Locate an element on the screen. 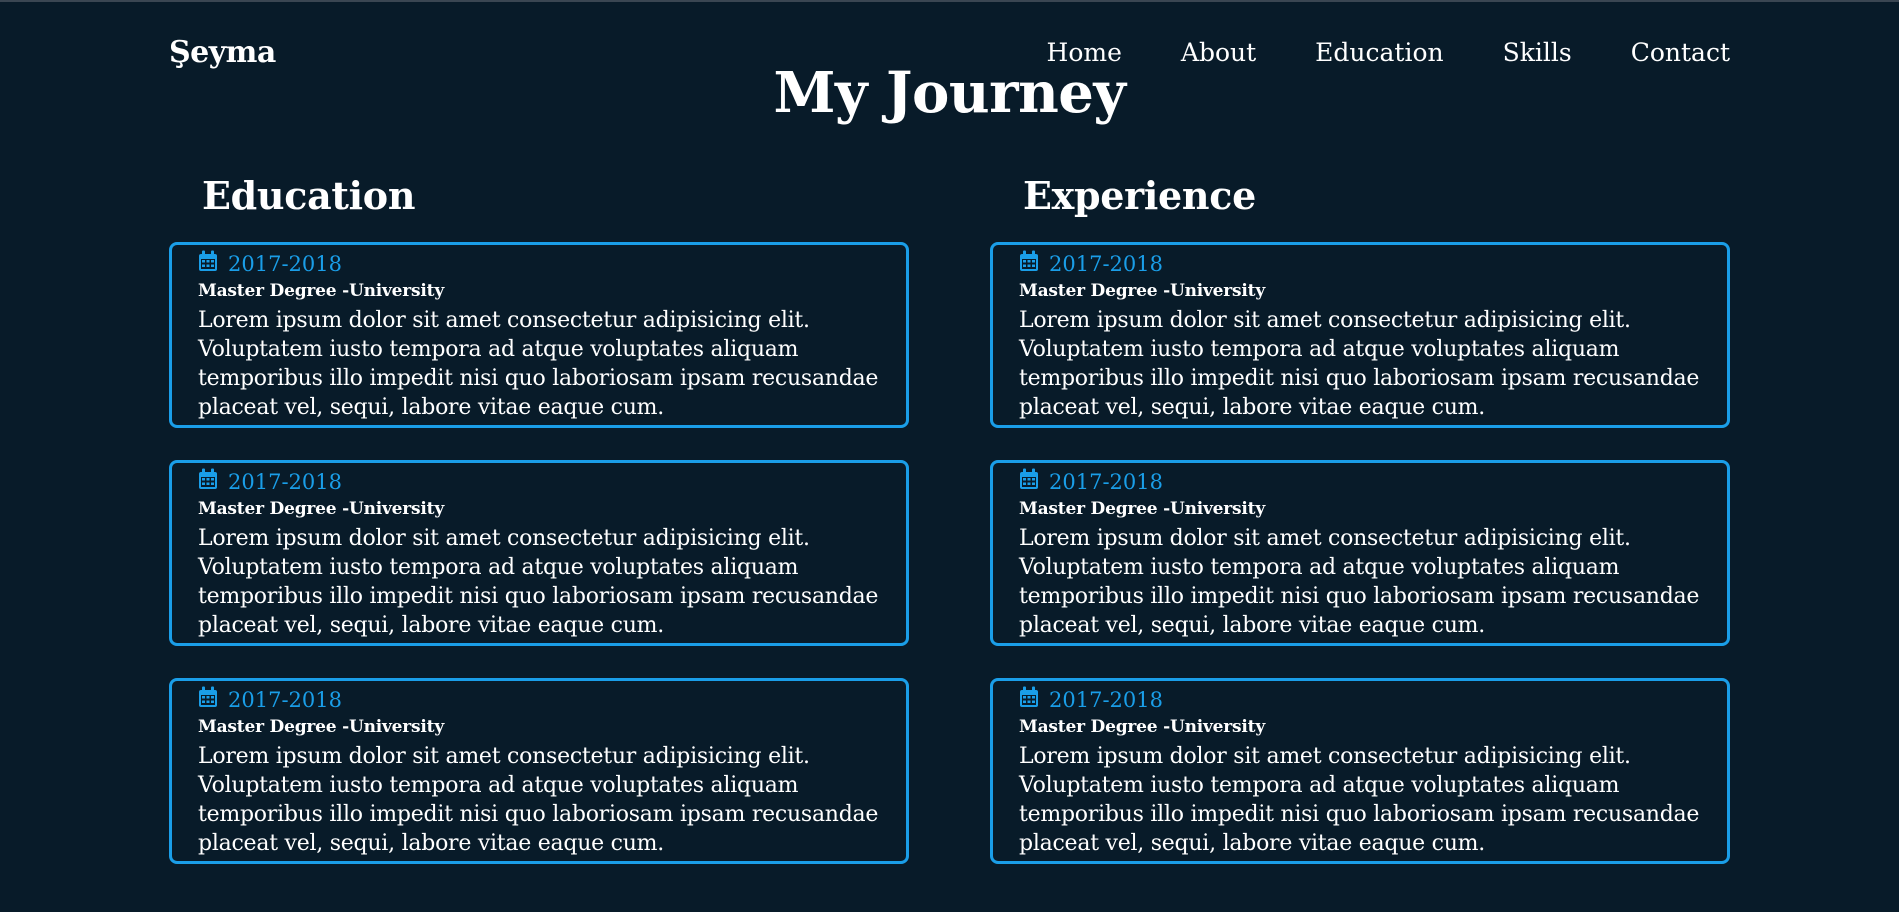  education-heading: Education is located at coordinates (309, 195).